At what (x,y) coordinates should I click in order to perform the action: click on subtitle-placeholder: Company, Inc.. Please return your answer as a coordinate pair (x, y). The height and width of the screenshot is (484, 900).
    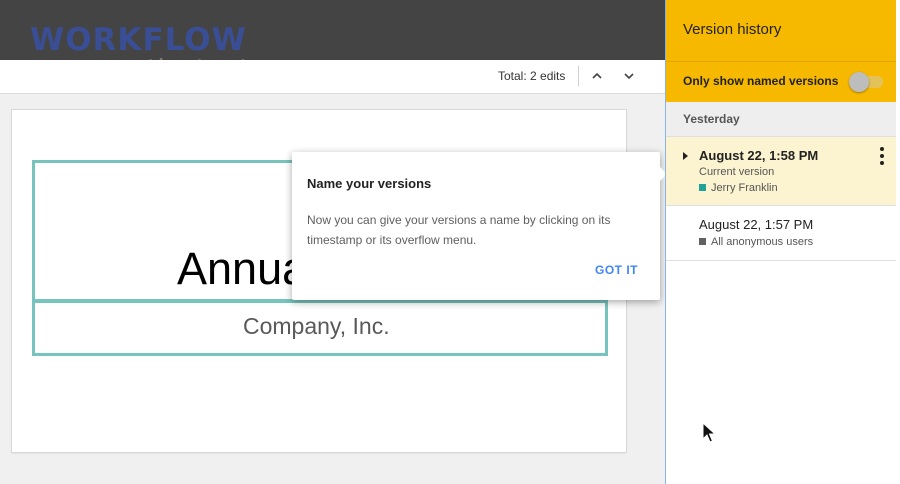
    Looking at the image, I should click on (320, 328).